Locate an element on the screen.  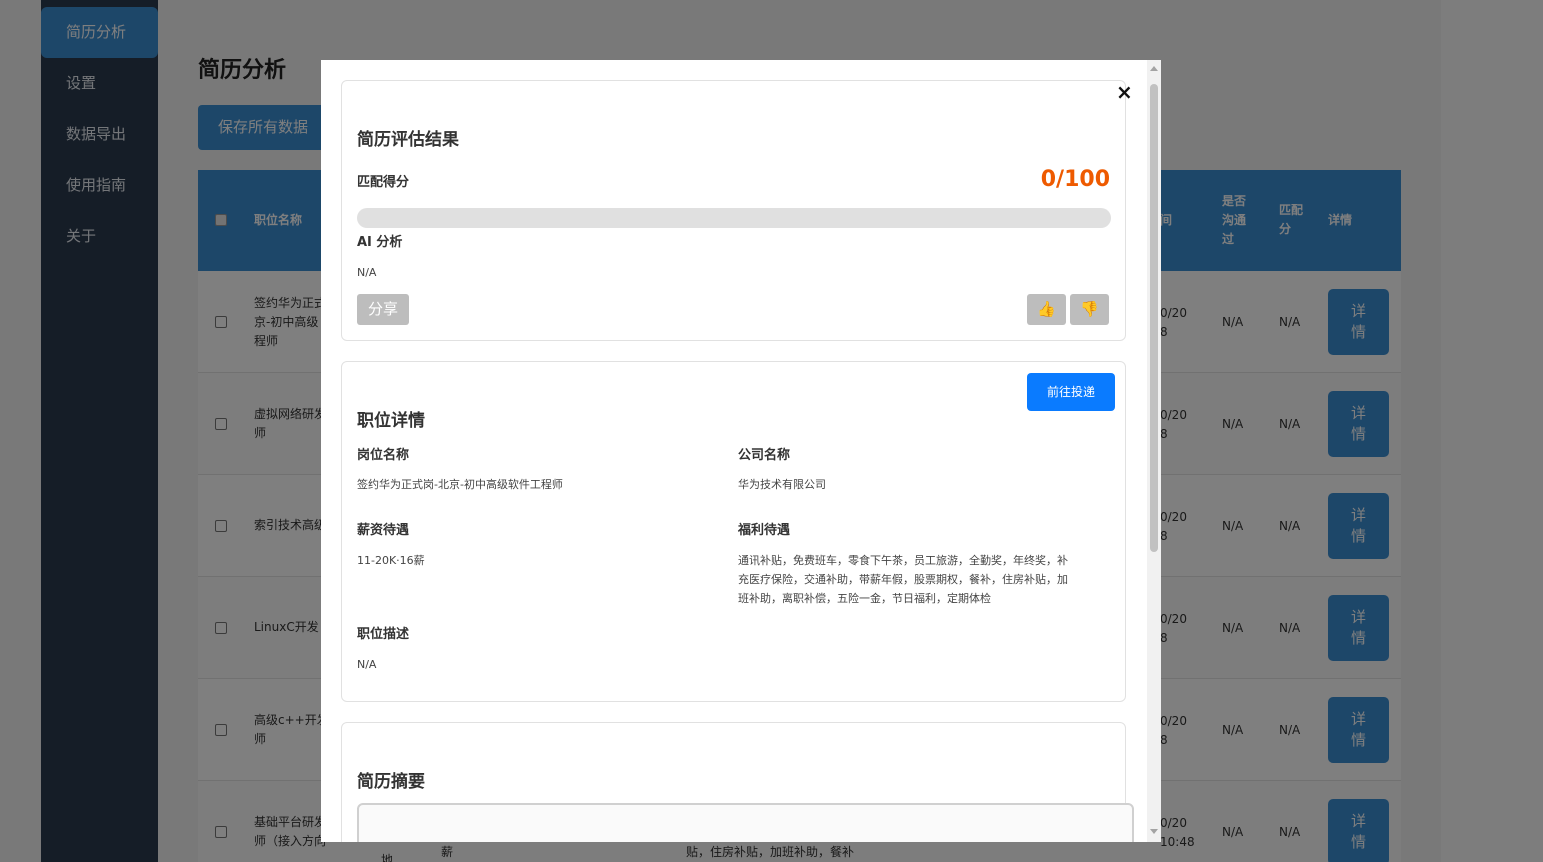
position-label: 岗位名称 is located at coordinates (383, 455).